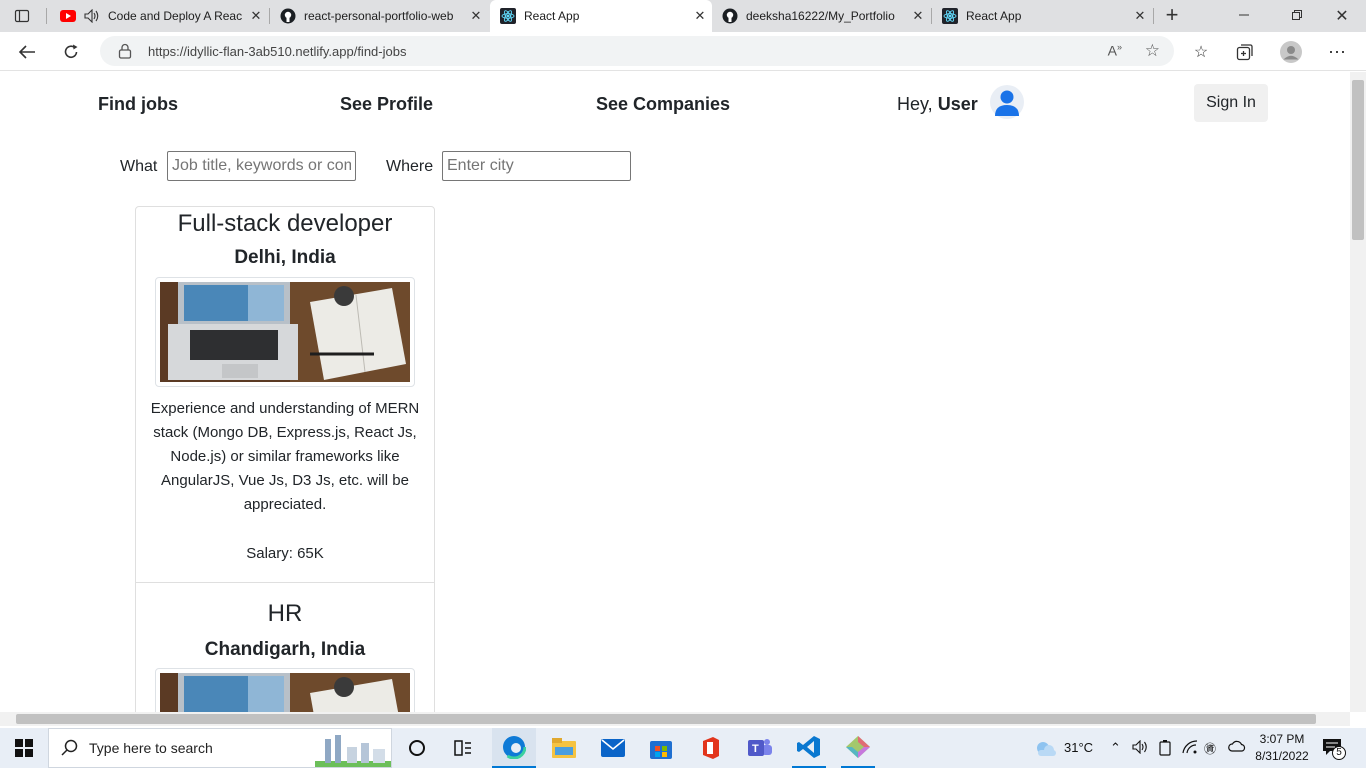 The height and width of the screenshot is (770, 1366). Describe the element at coordinates (1245, 52) in the screenshot. I see `collections-icon` at that location.